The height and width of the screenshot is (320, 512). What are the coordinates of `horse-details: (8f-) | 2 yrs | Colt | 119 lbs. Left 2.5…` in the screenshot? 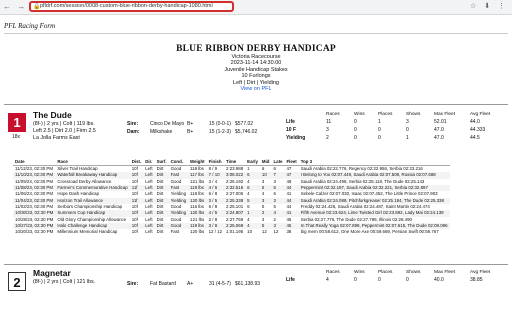 It's located at (64, 132).